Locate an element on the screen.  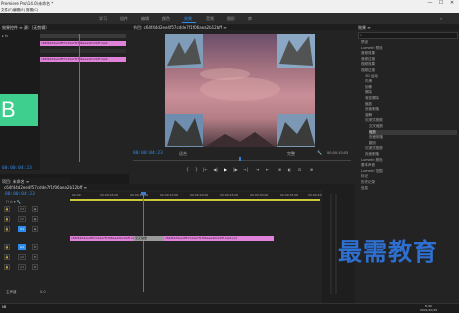
effects-search-input: ⌕ is located at coordinates (408, 35).